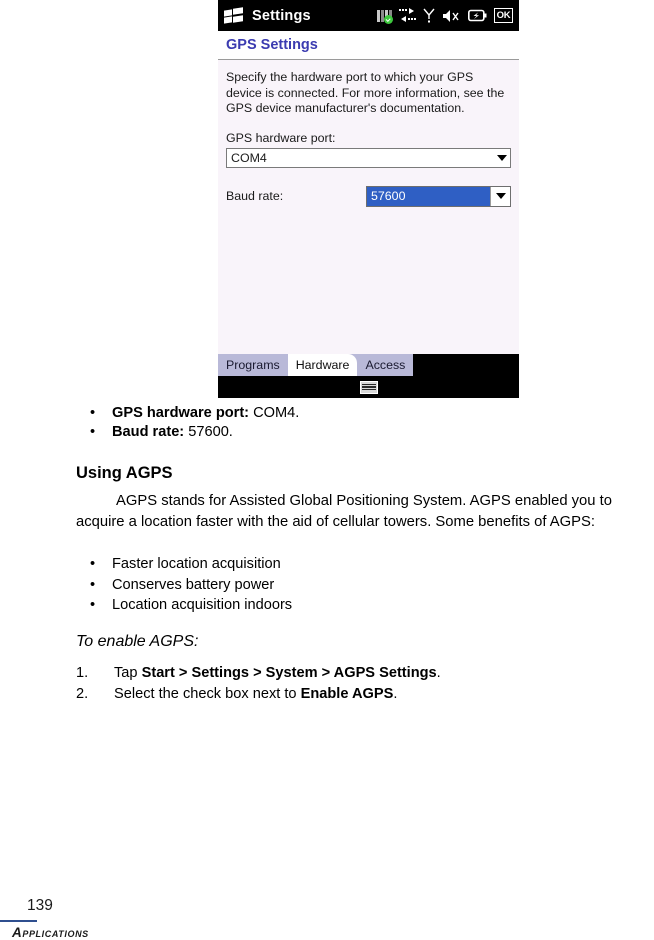  What do you see at coordinates (148, 432) in the screenshot?
I see `list-item-label: Baud rate:` at bounding box center [148, 432].